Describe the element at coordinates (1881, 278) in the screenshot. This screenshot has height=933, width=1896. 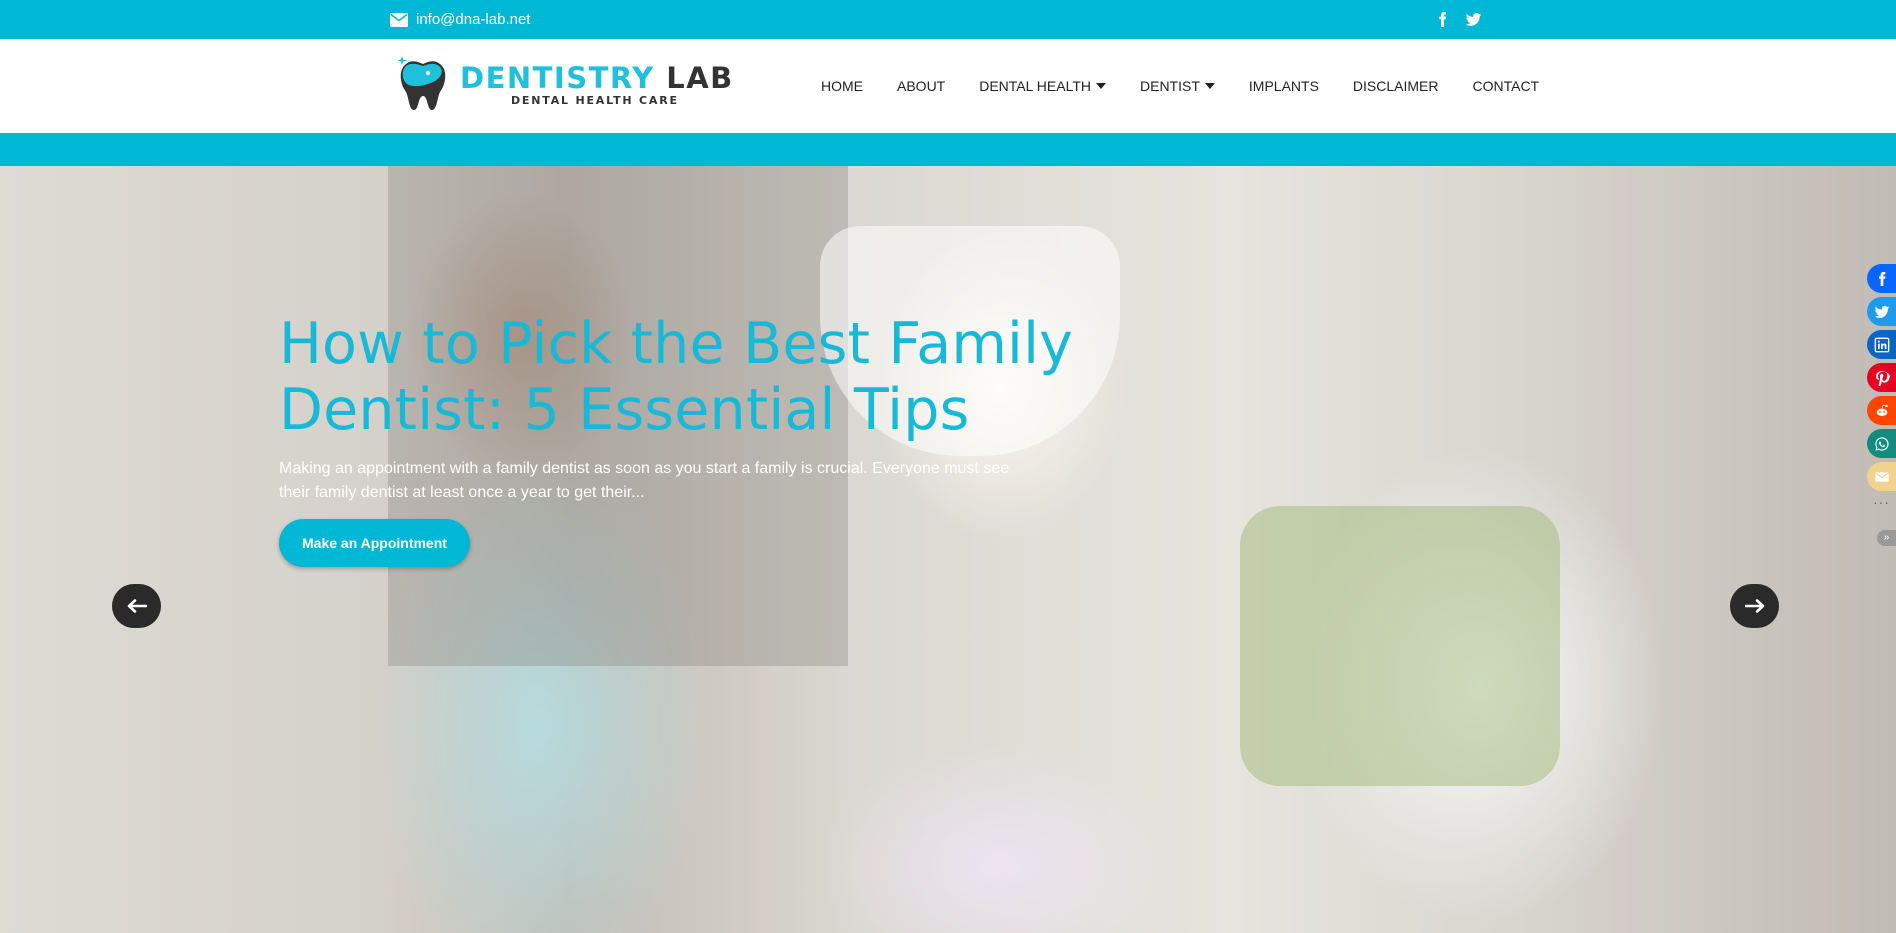
I see `facebook-share-icon` at that location.